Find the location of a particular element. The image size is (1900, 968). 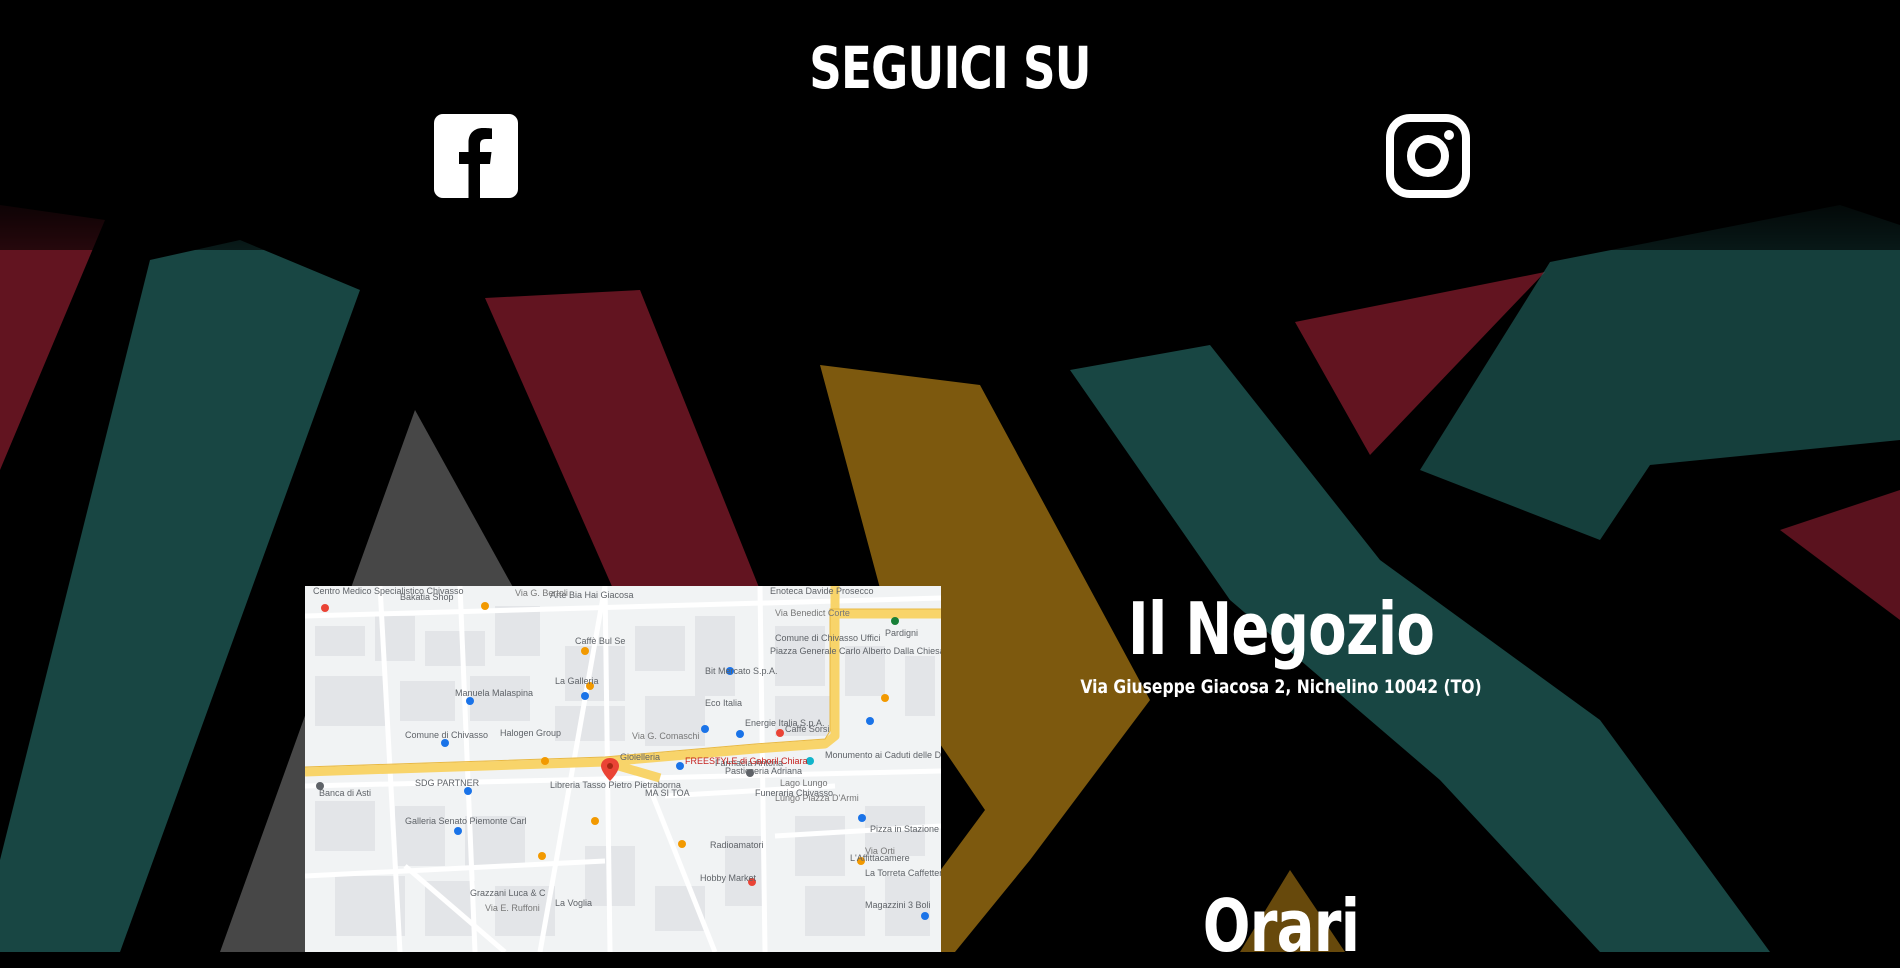

map-label: Hobby Market is located at coordinates (728, 878).